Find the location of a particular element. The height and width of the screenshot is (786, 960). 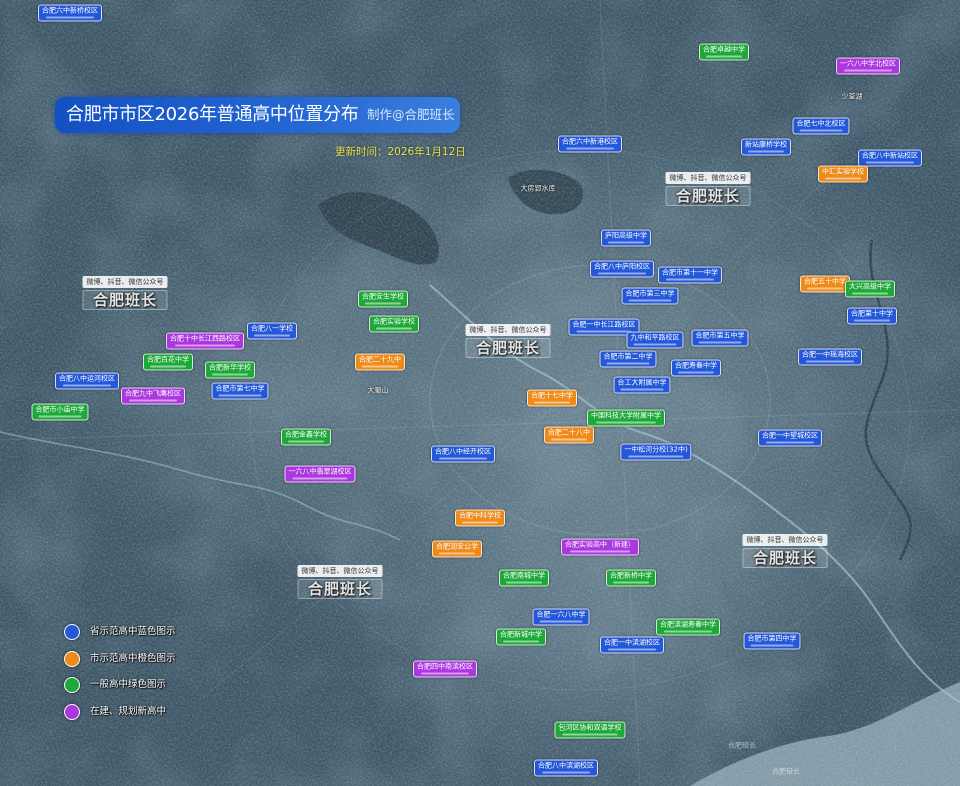

school-label-provincial: 九中和平路校区 is located at coordinates (655, 340).